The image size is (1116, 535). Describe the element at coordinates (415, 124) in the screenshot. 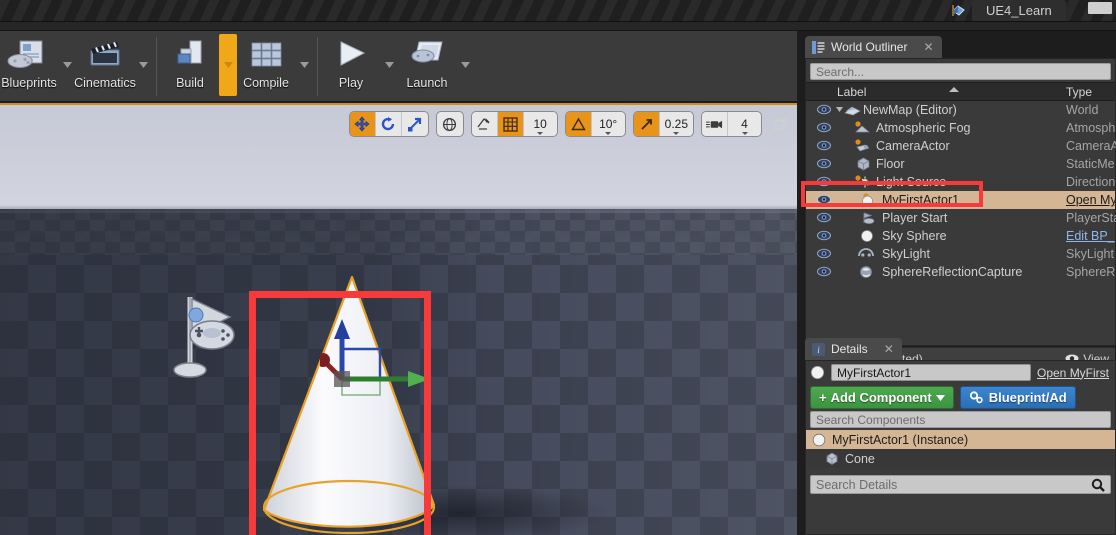

I see `scale-tool-button` at that location.